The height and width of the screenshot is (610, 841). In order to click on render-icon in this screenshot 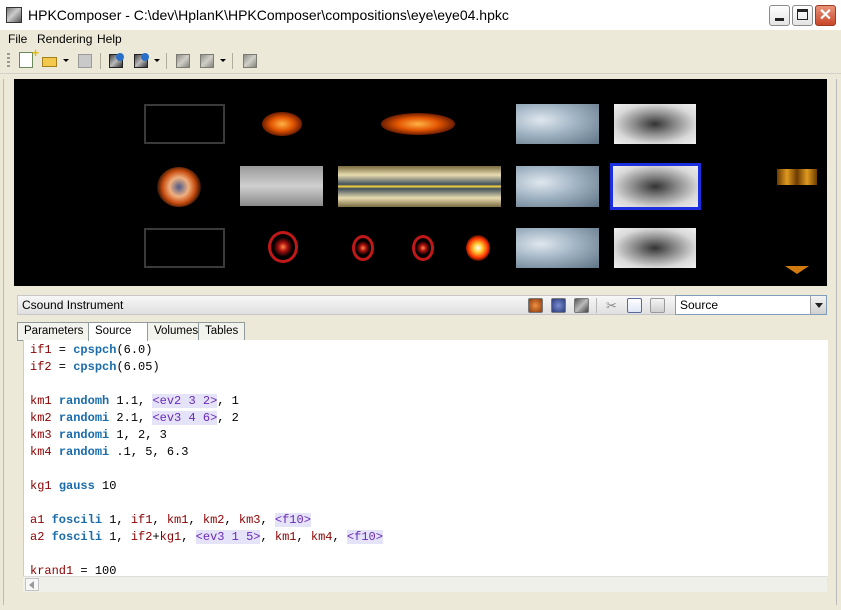, I will do `click(183, 61)`.